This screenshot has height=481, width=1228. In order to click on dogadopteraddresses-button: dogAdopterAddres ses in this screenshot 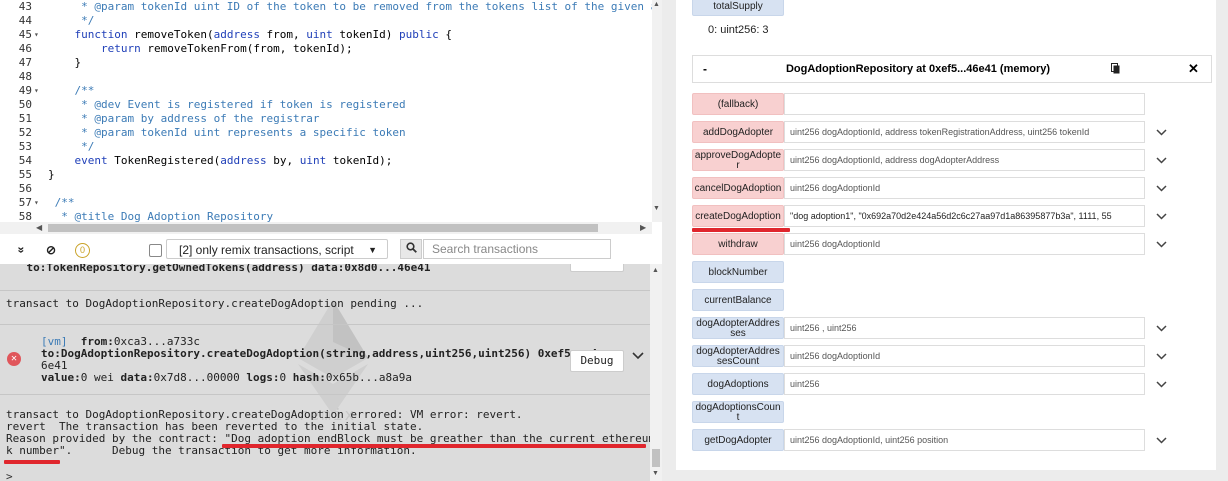, I will do `click(738, 328)`.